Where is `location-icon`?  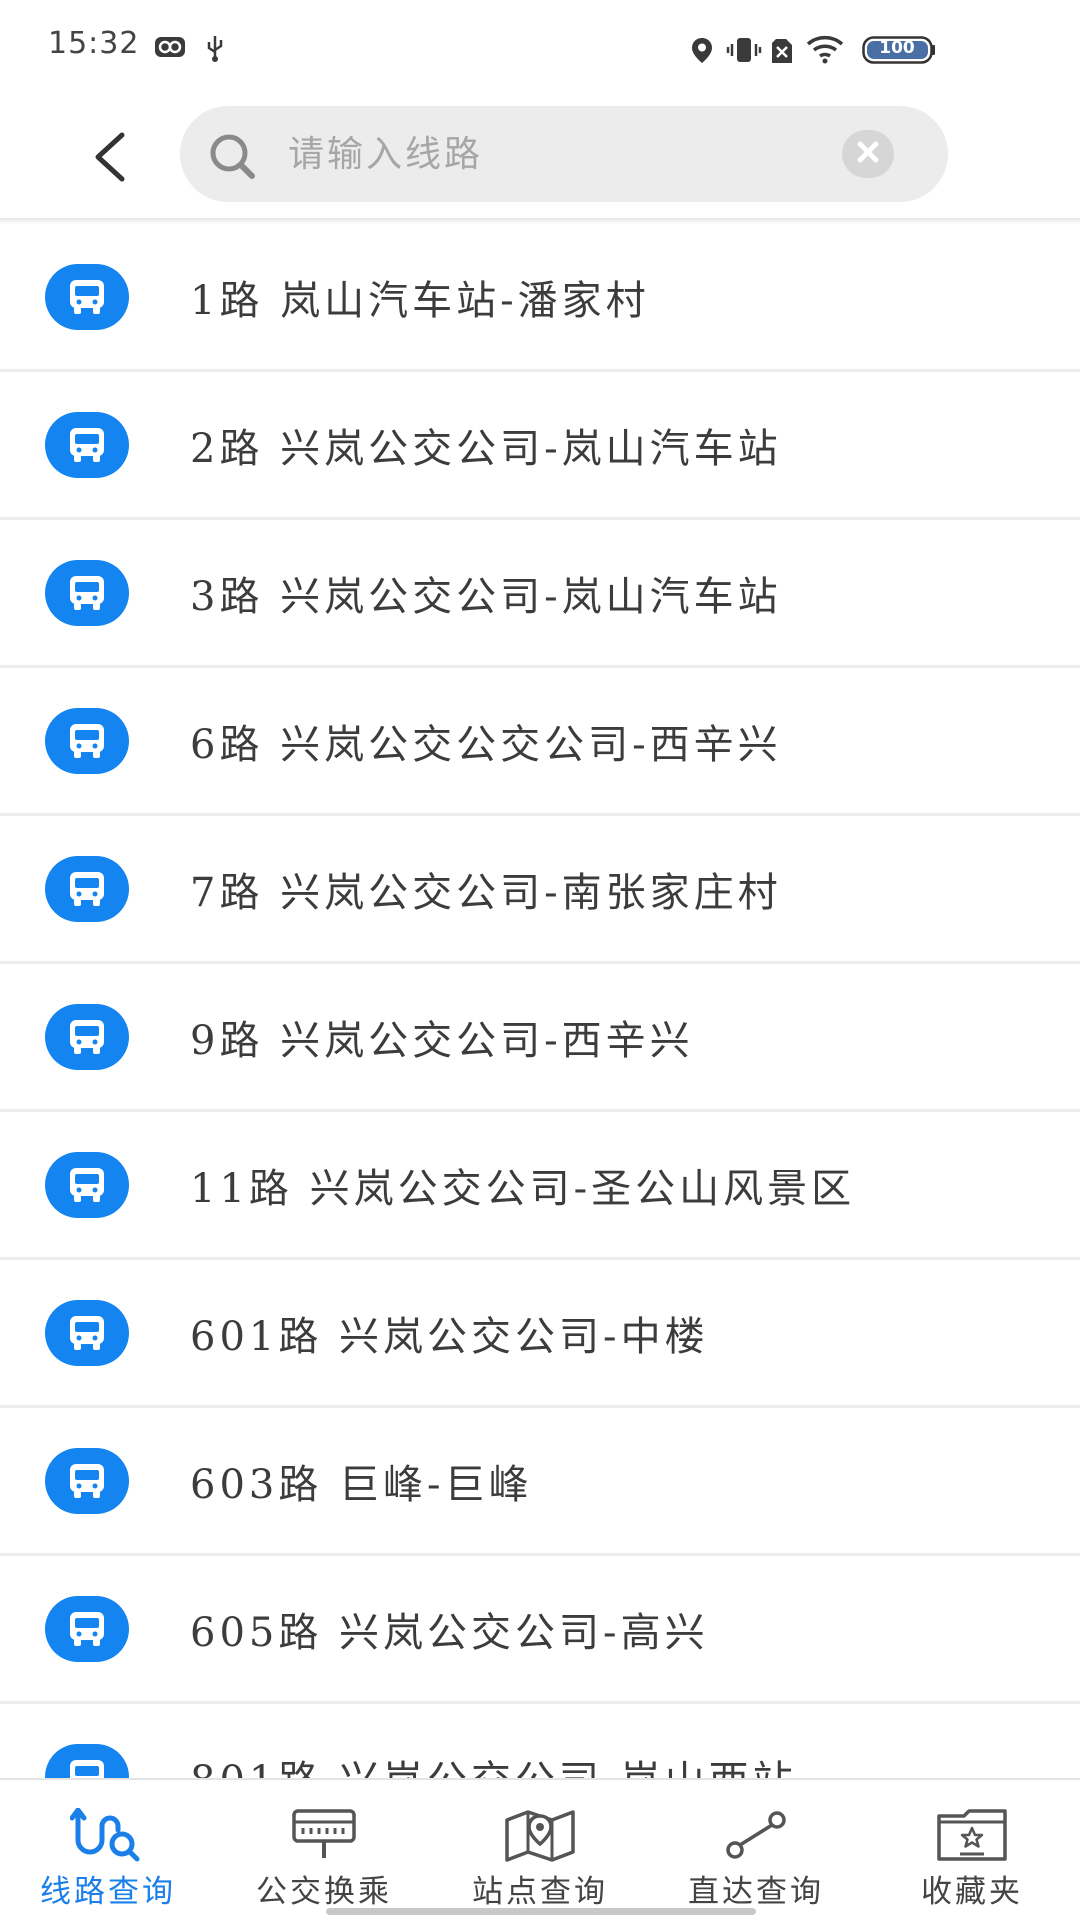 location-icon is located at coordinates (702, 52).